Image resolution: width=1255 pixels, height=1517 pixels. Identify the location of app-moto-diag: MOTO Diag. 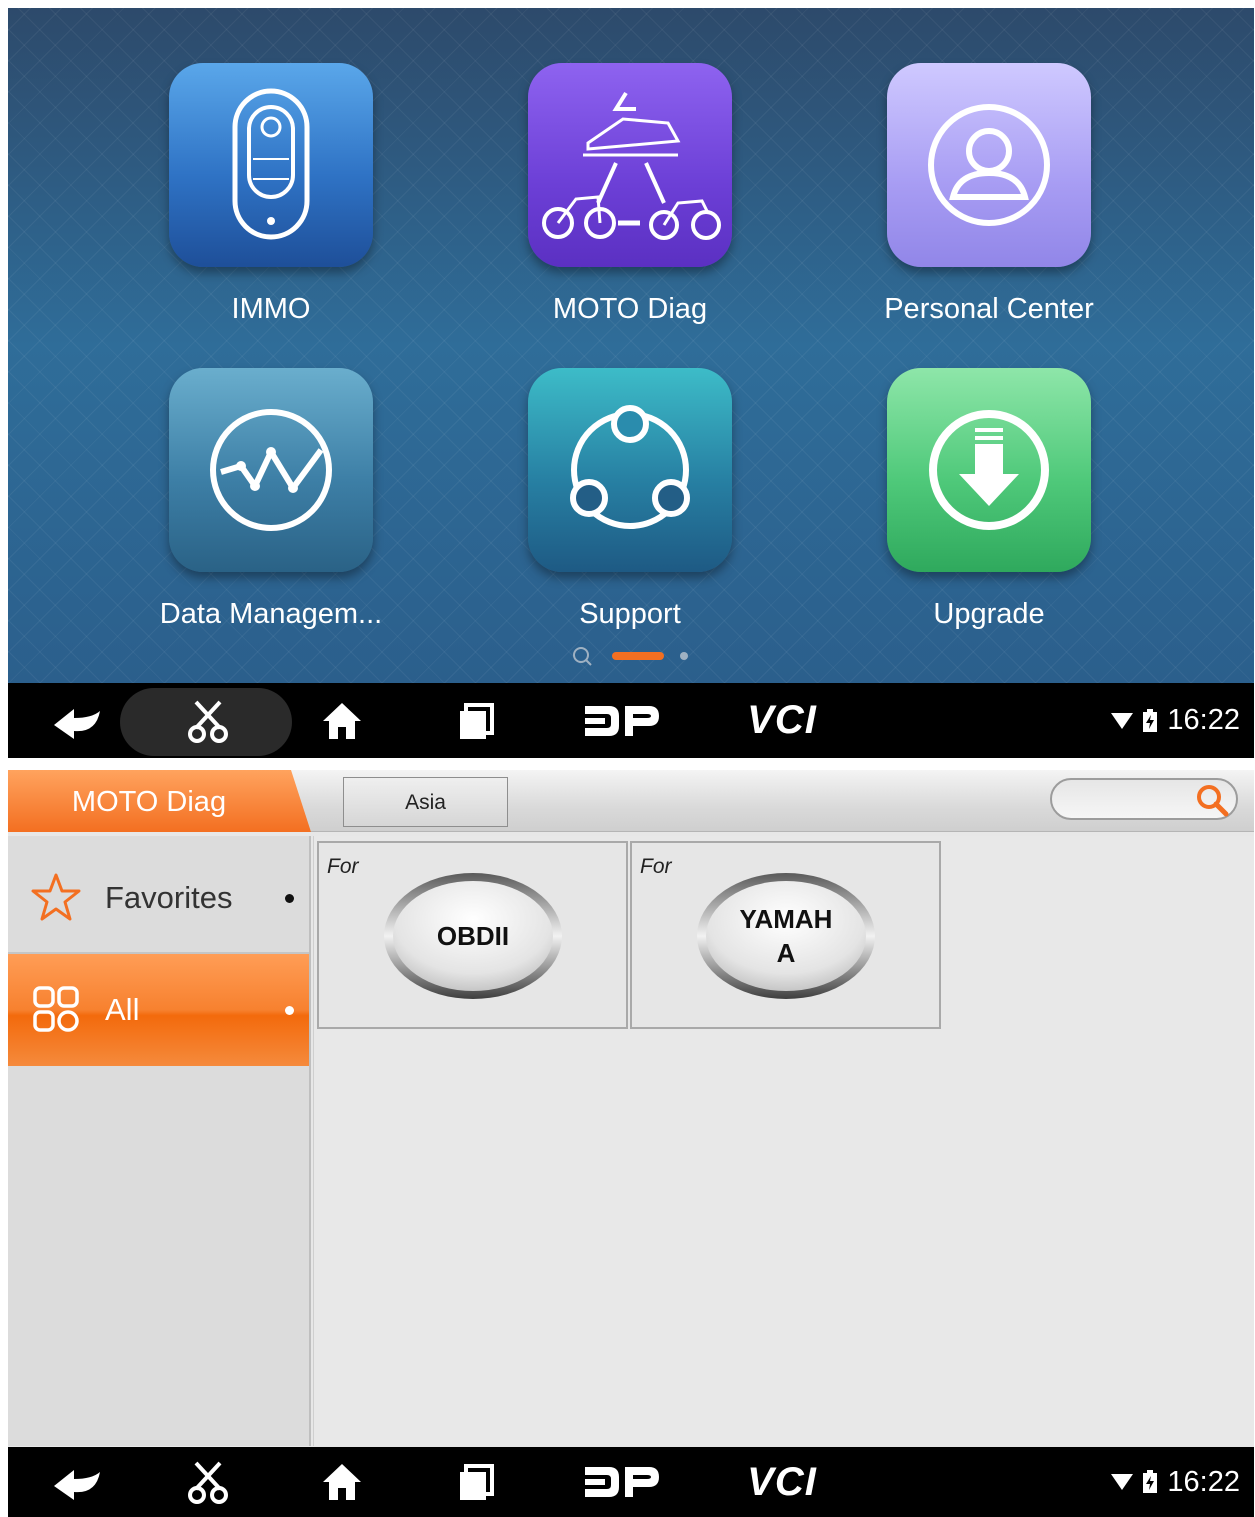
(630, 194).